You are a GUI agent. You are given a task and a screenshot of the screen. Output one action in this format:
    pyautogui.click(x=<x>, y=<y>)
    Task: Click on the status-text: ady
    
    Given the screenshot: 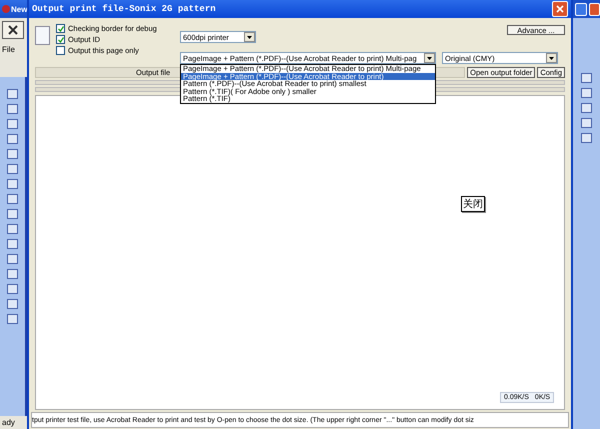 What is the action you would take?
    pyautogui.click(x=8, y=423)
    